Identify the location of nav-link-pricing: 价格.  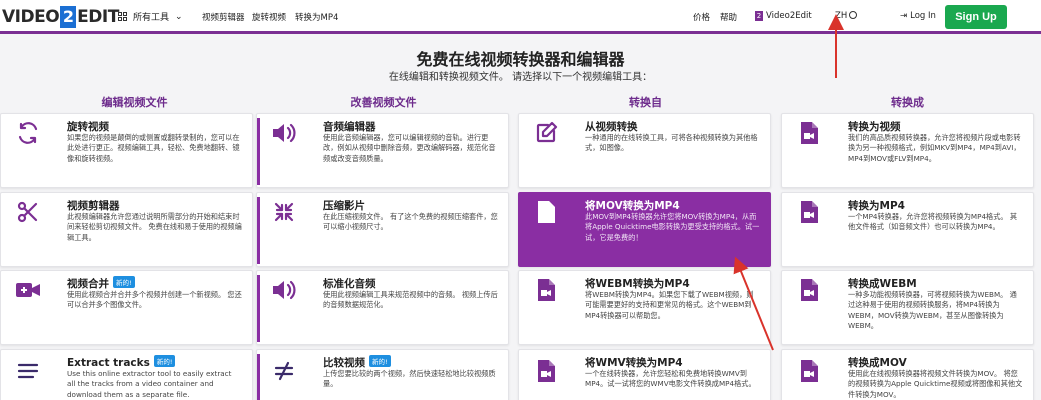
(701, 17).